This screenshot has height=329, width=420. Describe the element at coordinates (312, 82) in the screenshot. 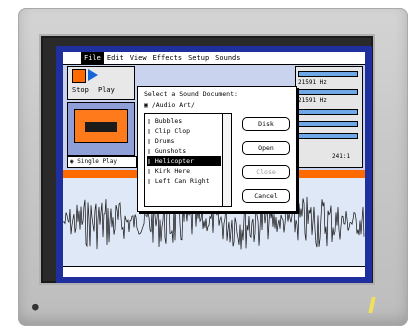

I see `sample-rate-1: 21591 Hz` at that location.